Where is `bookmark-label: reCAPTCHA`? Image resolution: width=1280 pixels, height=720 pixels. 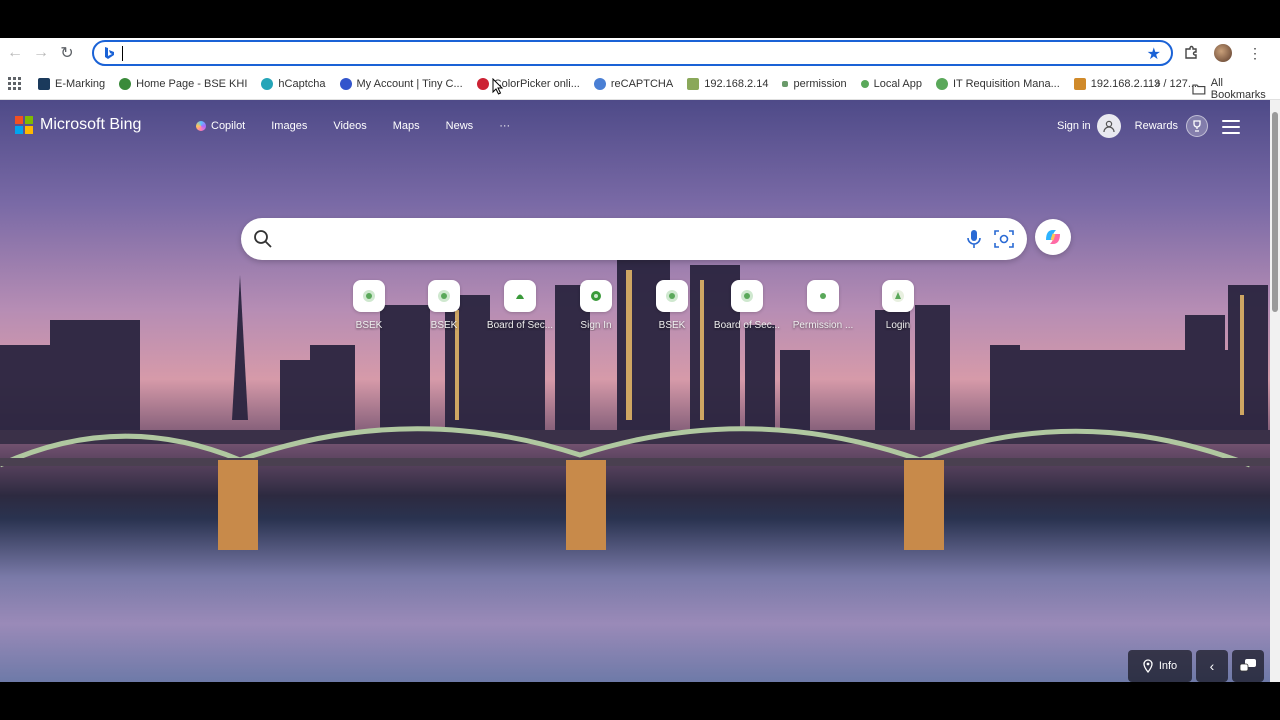 bookmark-label: reCAPTCHA is located at coordinates (642, 83).